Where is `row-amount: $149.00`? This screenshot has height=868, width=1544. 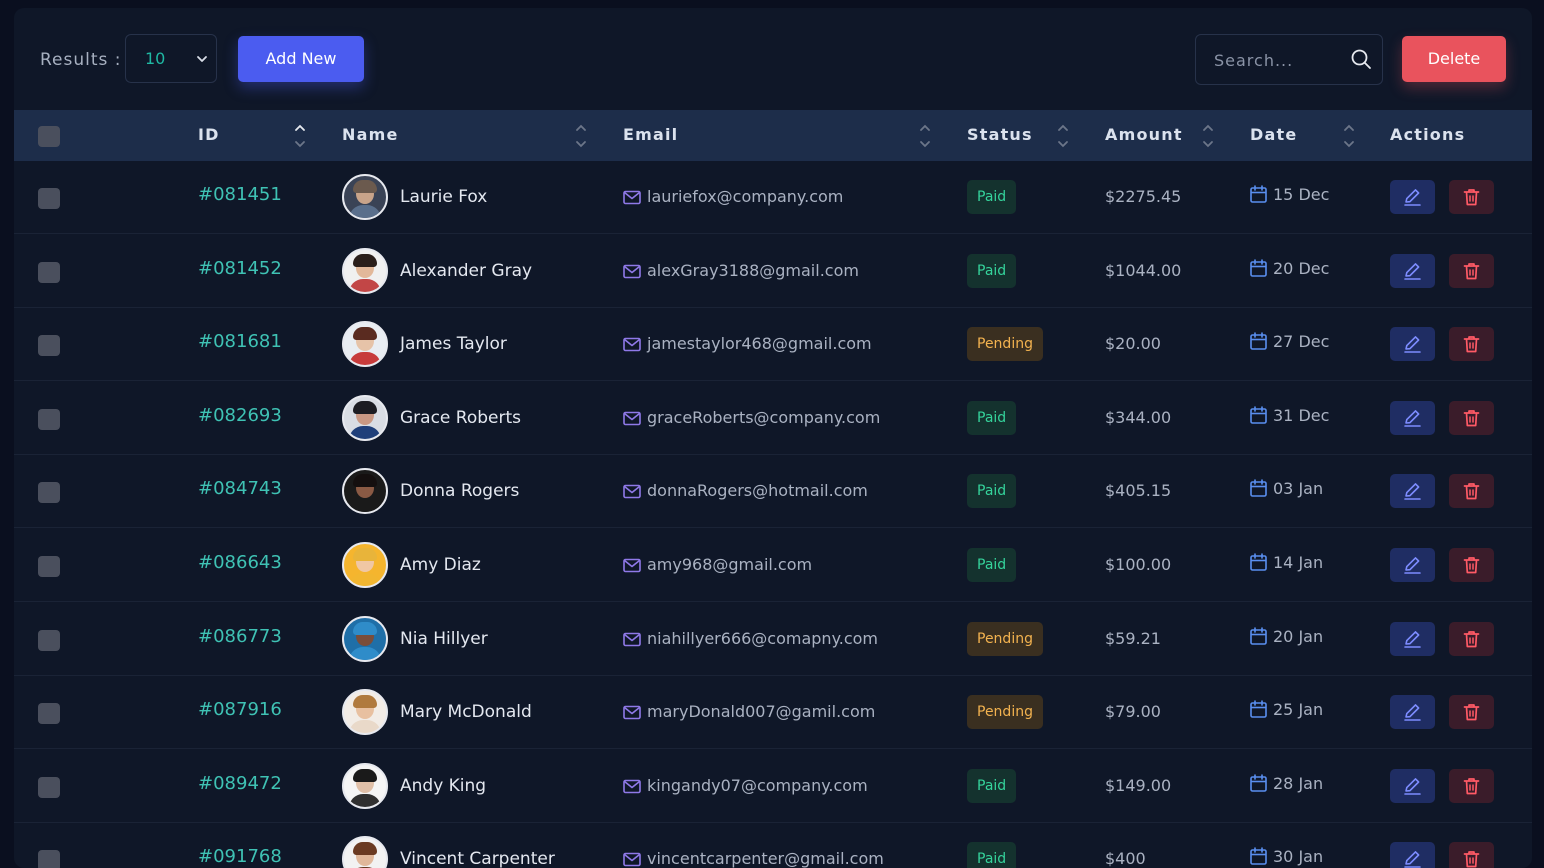
row-amount: $149.00 is located at coordinates (1138, 785).